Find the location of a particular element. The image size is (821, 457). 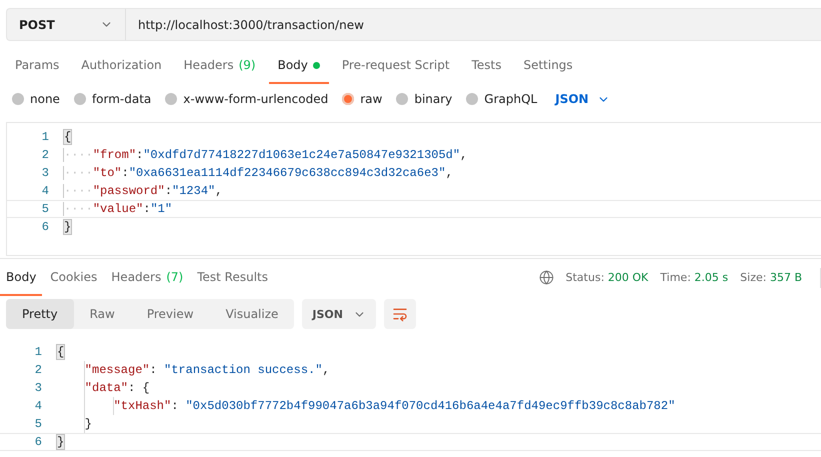

view-mode-tab: Visualize is located at coordinates (252, 314).